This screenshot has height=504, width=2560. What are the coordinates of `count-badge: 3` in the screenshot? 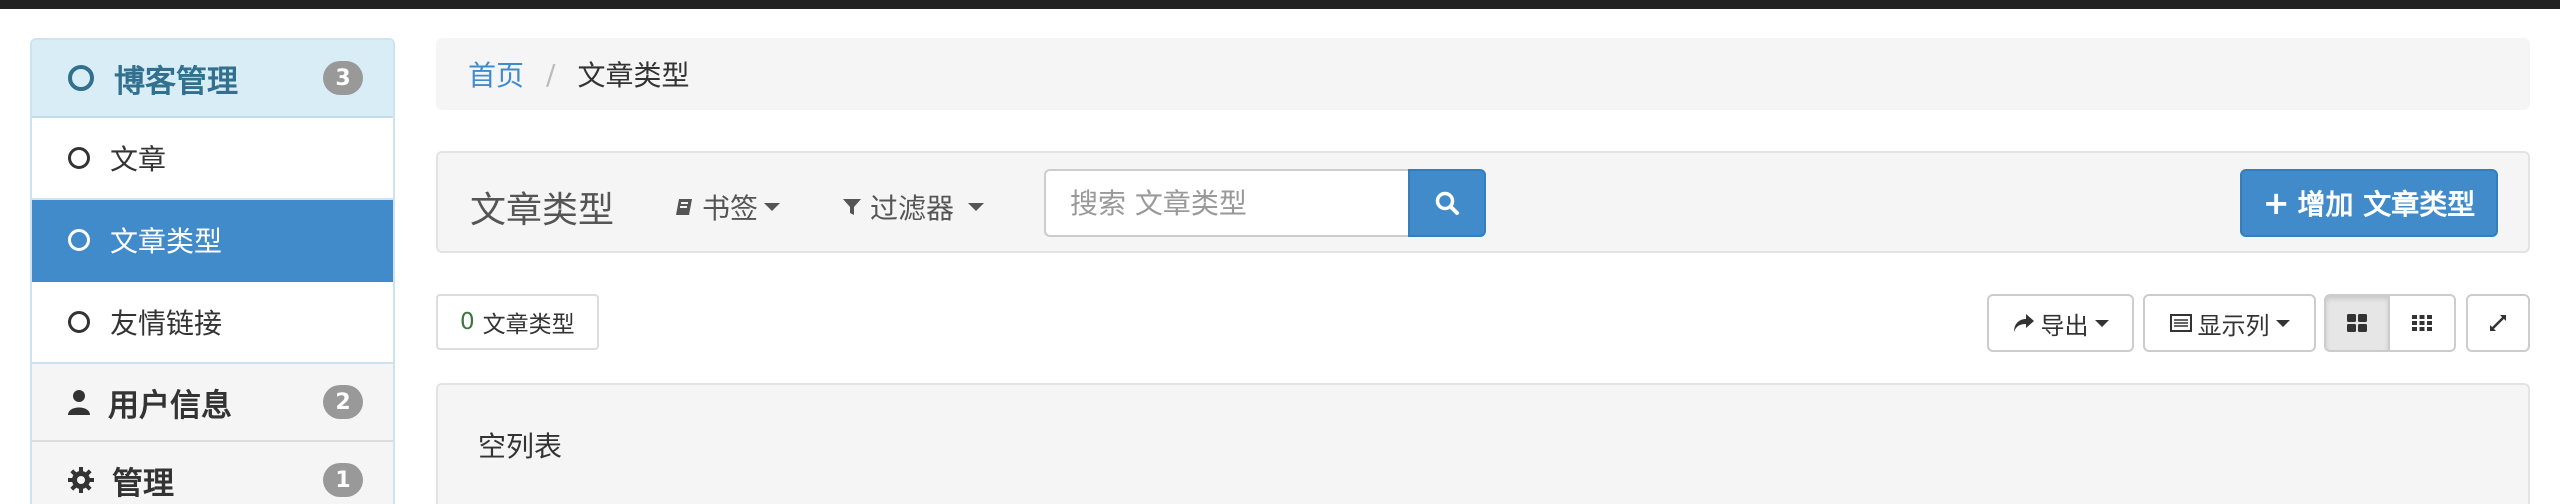 It's located at (343, 78).